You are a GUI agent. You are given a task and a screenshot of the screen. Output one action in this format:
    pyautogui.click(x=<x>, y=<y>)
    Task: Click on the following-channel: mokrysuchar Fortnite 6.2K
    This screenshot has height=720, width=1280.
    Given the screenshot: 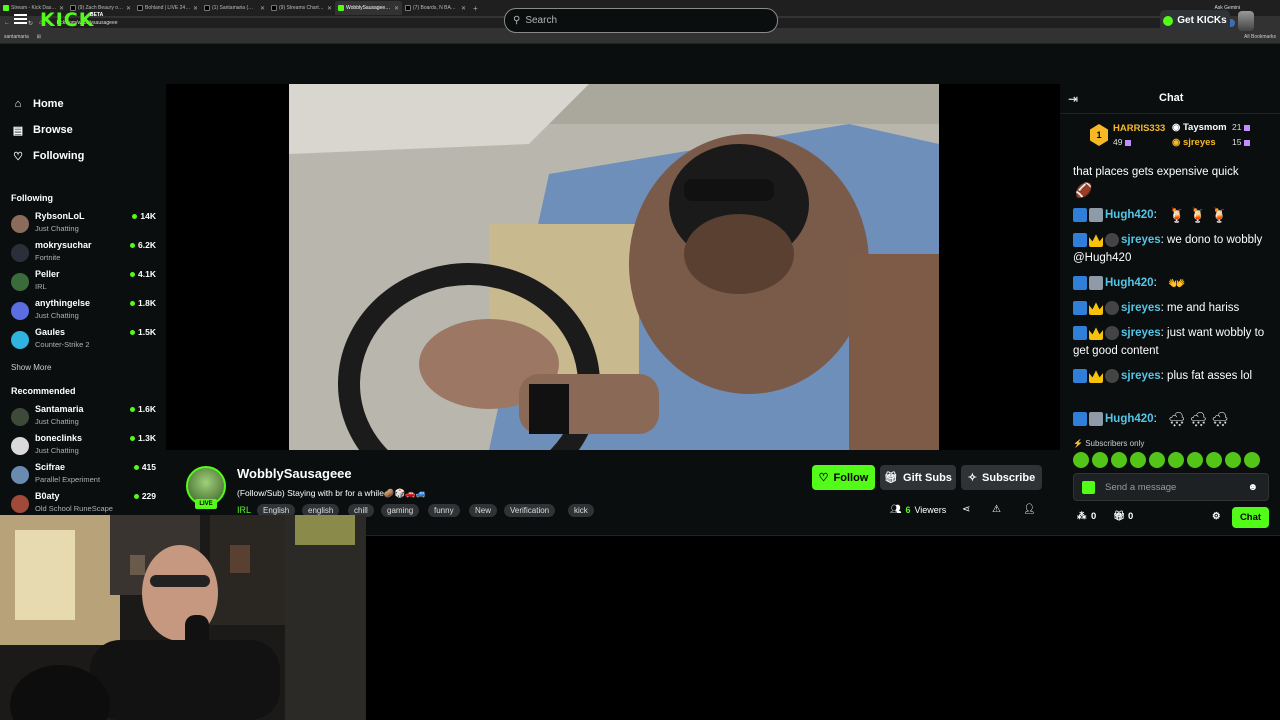 What is the action you would take?
    pyautogui.click(x=83, y=253)
    